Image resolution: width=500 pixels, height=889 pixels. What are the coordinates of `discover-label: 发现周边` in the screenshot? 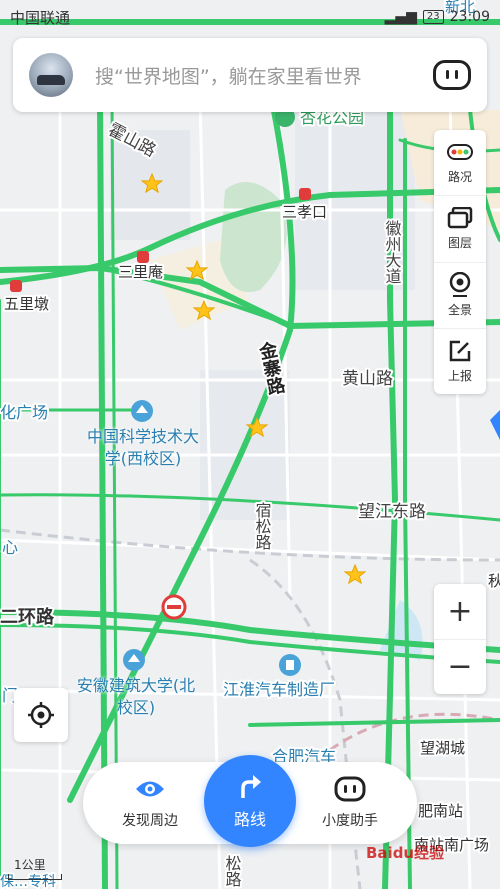 It's located at (150, 821).